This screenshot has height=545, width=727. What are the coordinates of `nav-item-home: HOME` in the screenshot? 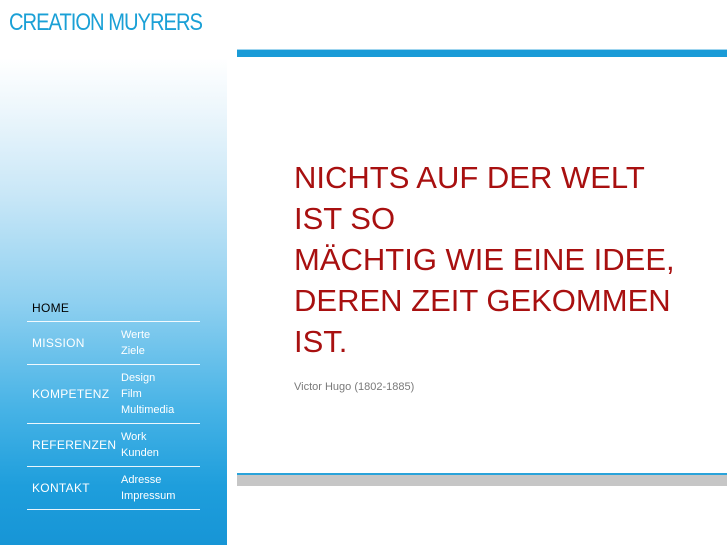 It's located at (113, 308).